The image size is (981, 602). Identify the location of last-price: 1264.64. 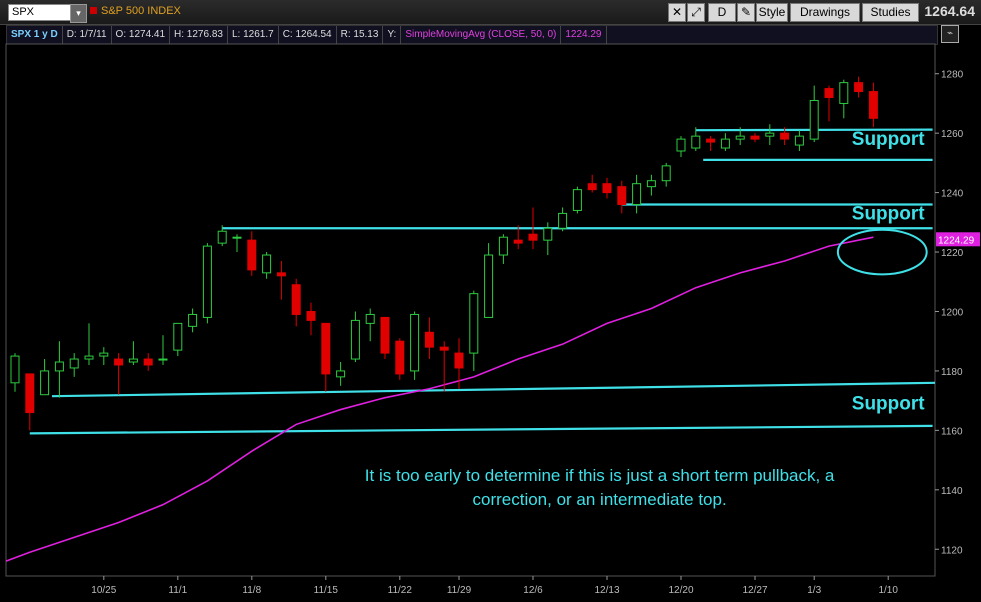
(949, 11).